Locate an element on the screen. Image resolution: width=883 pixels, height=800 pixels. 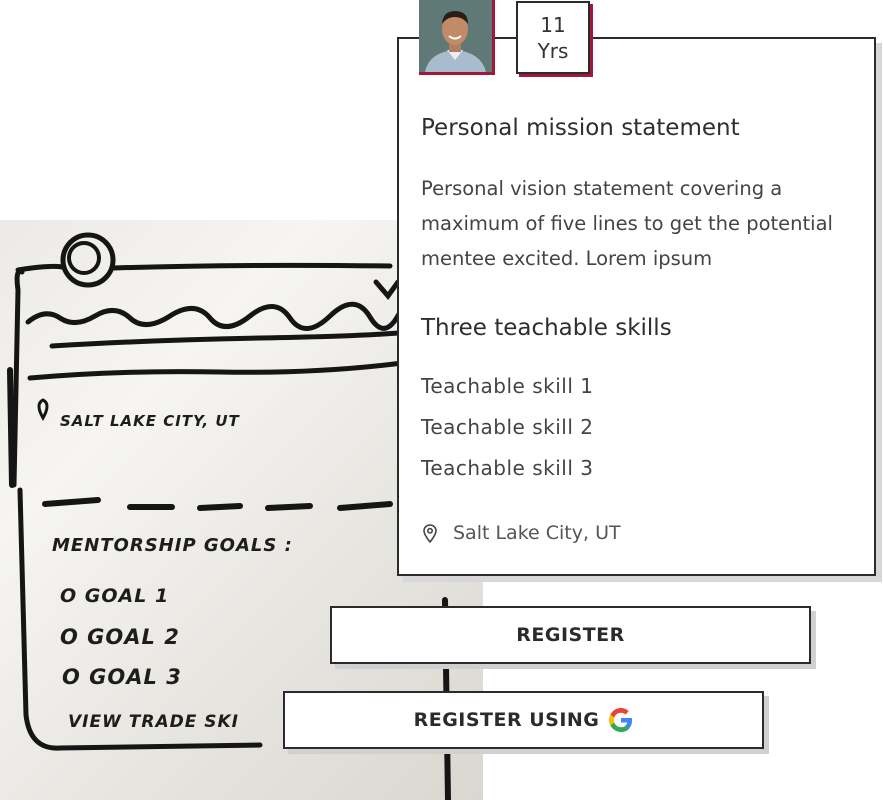
sketch-goals-heading: MENTORSHIP GOALS : is located at coordinates (172, 545).